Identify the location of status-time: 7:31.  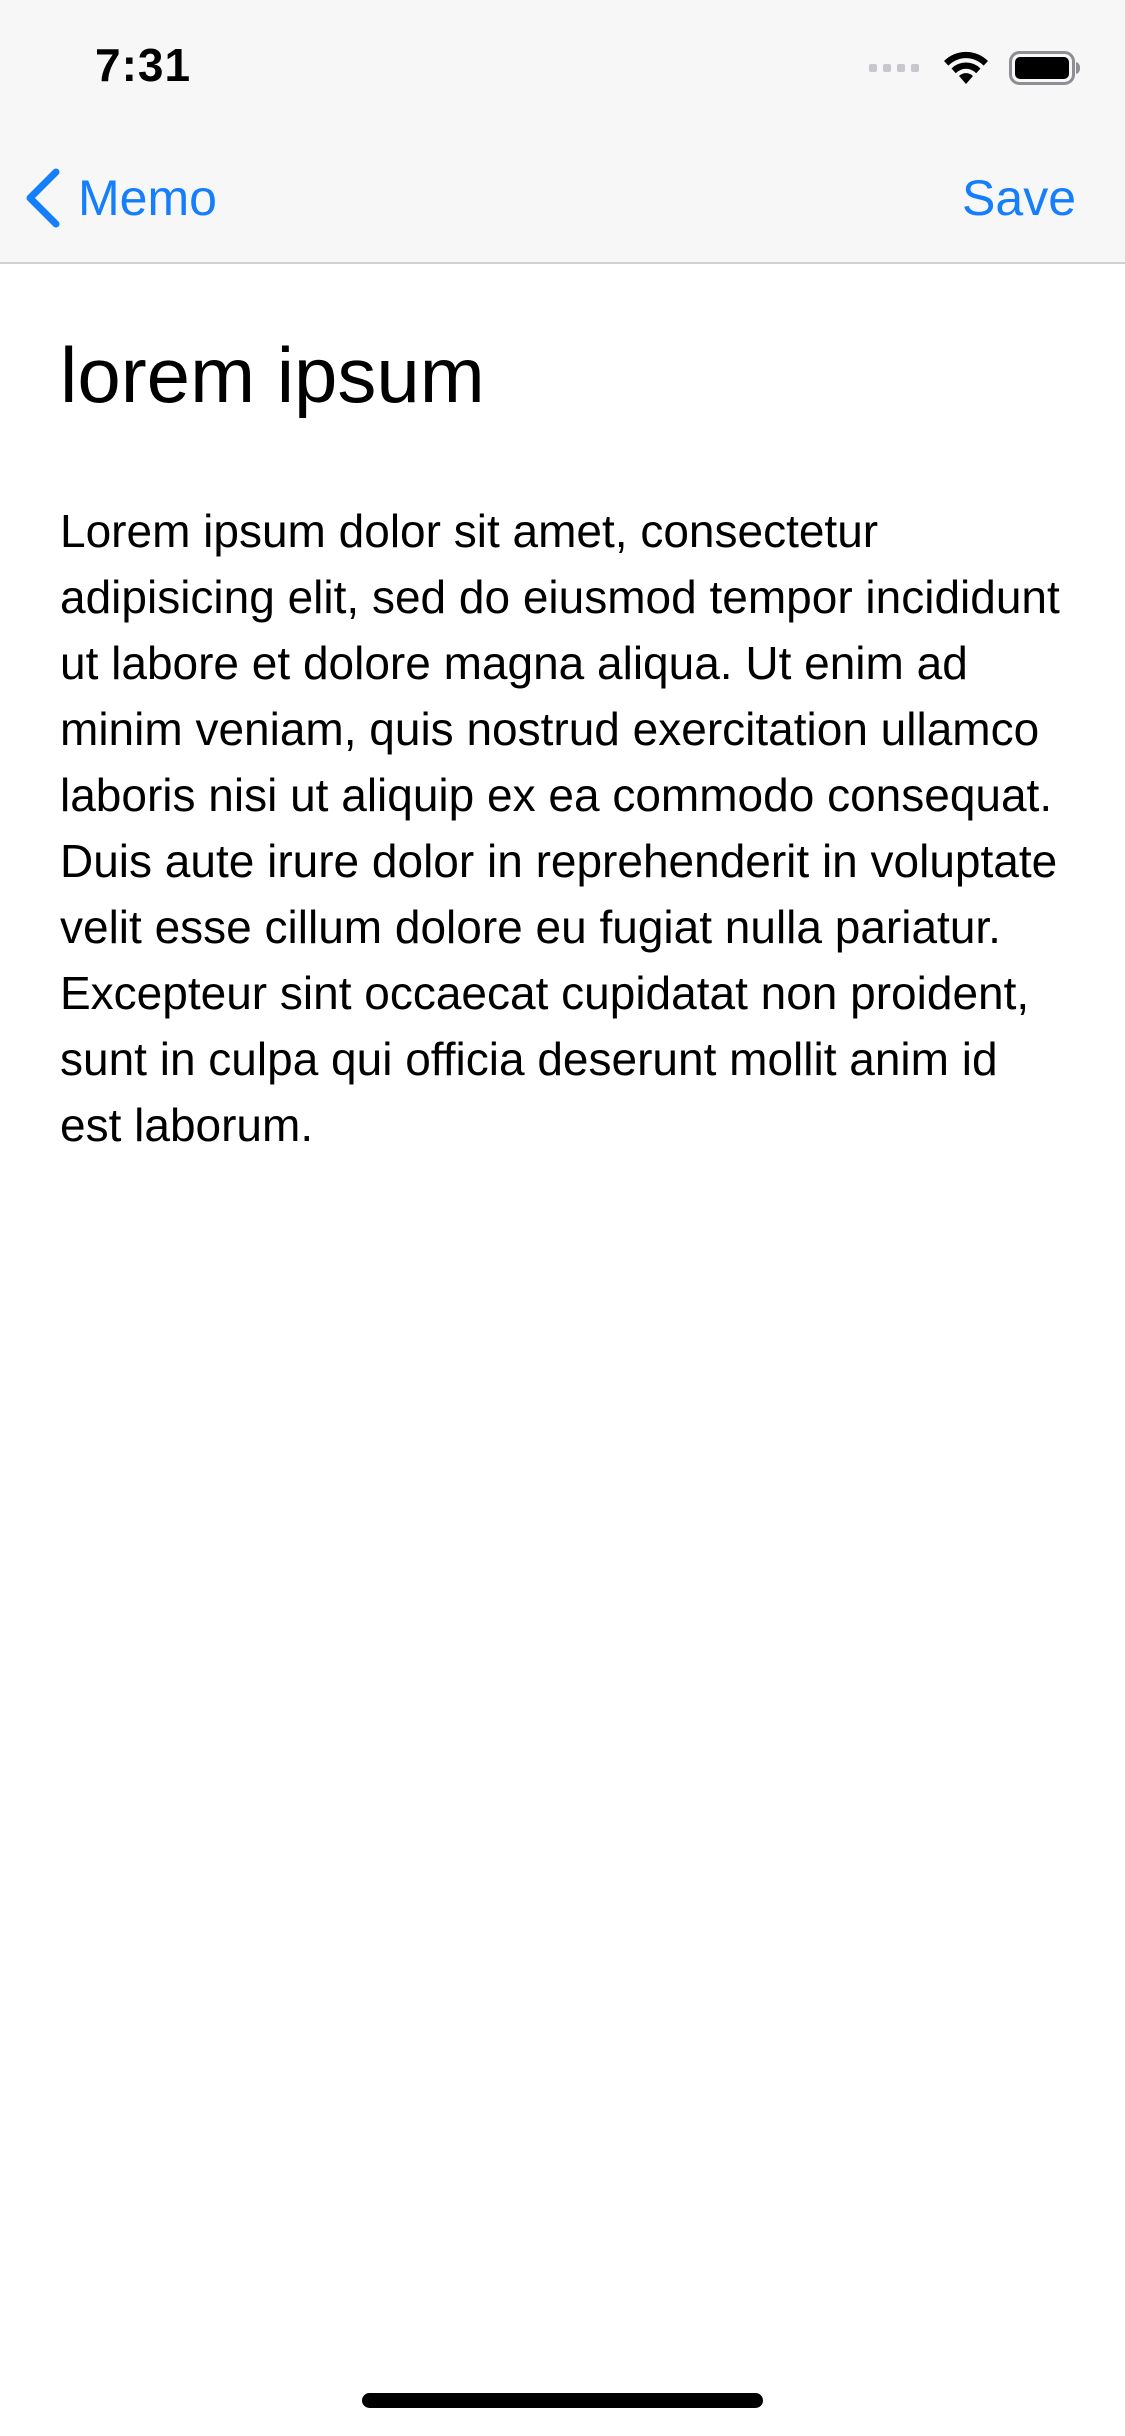
(143, 65).